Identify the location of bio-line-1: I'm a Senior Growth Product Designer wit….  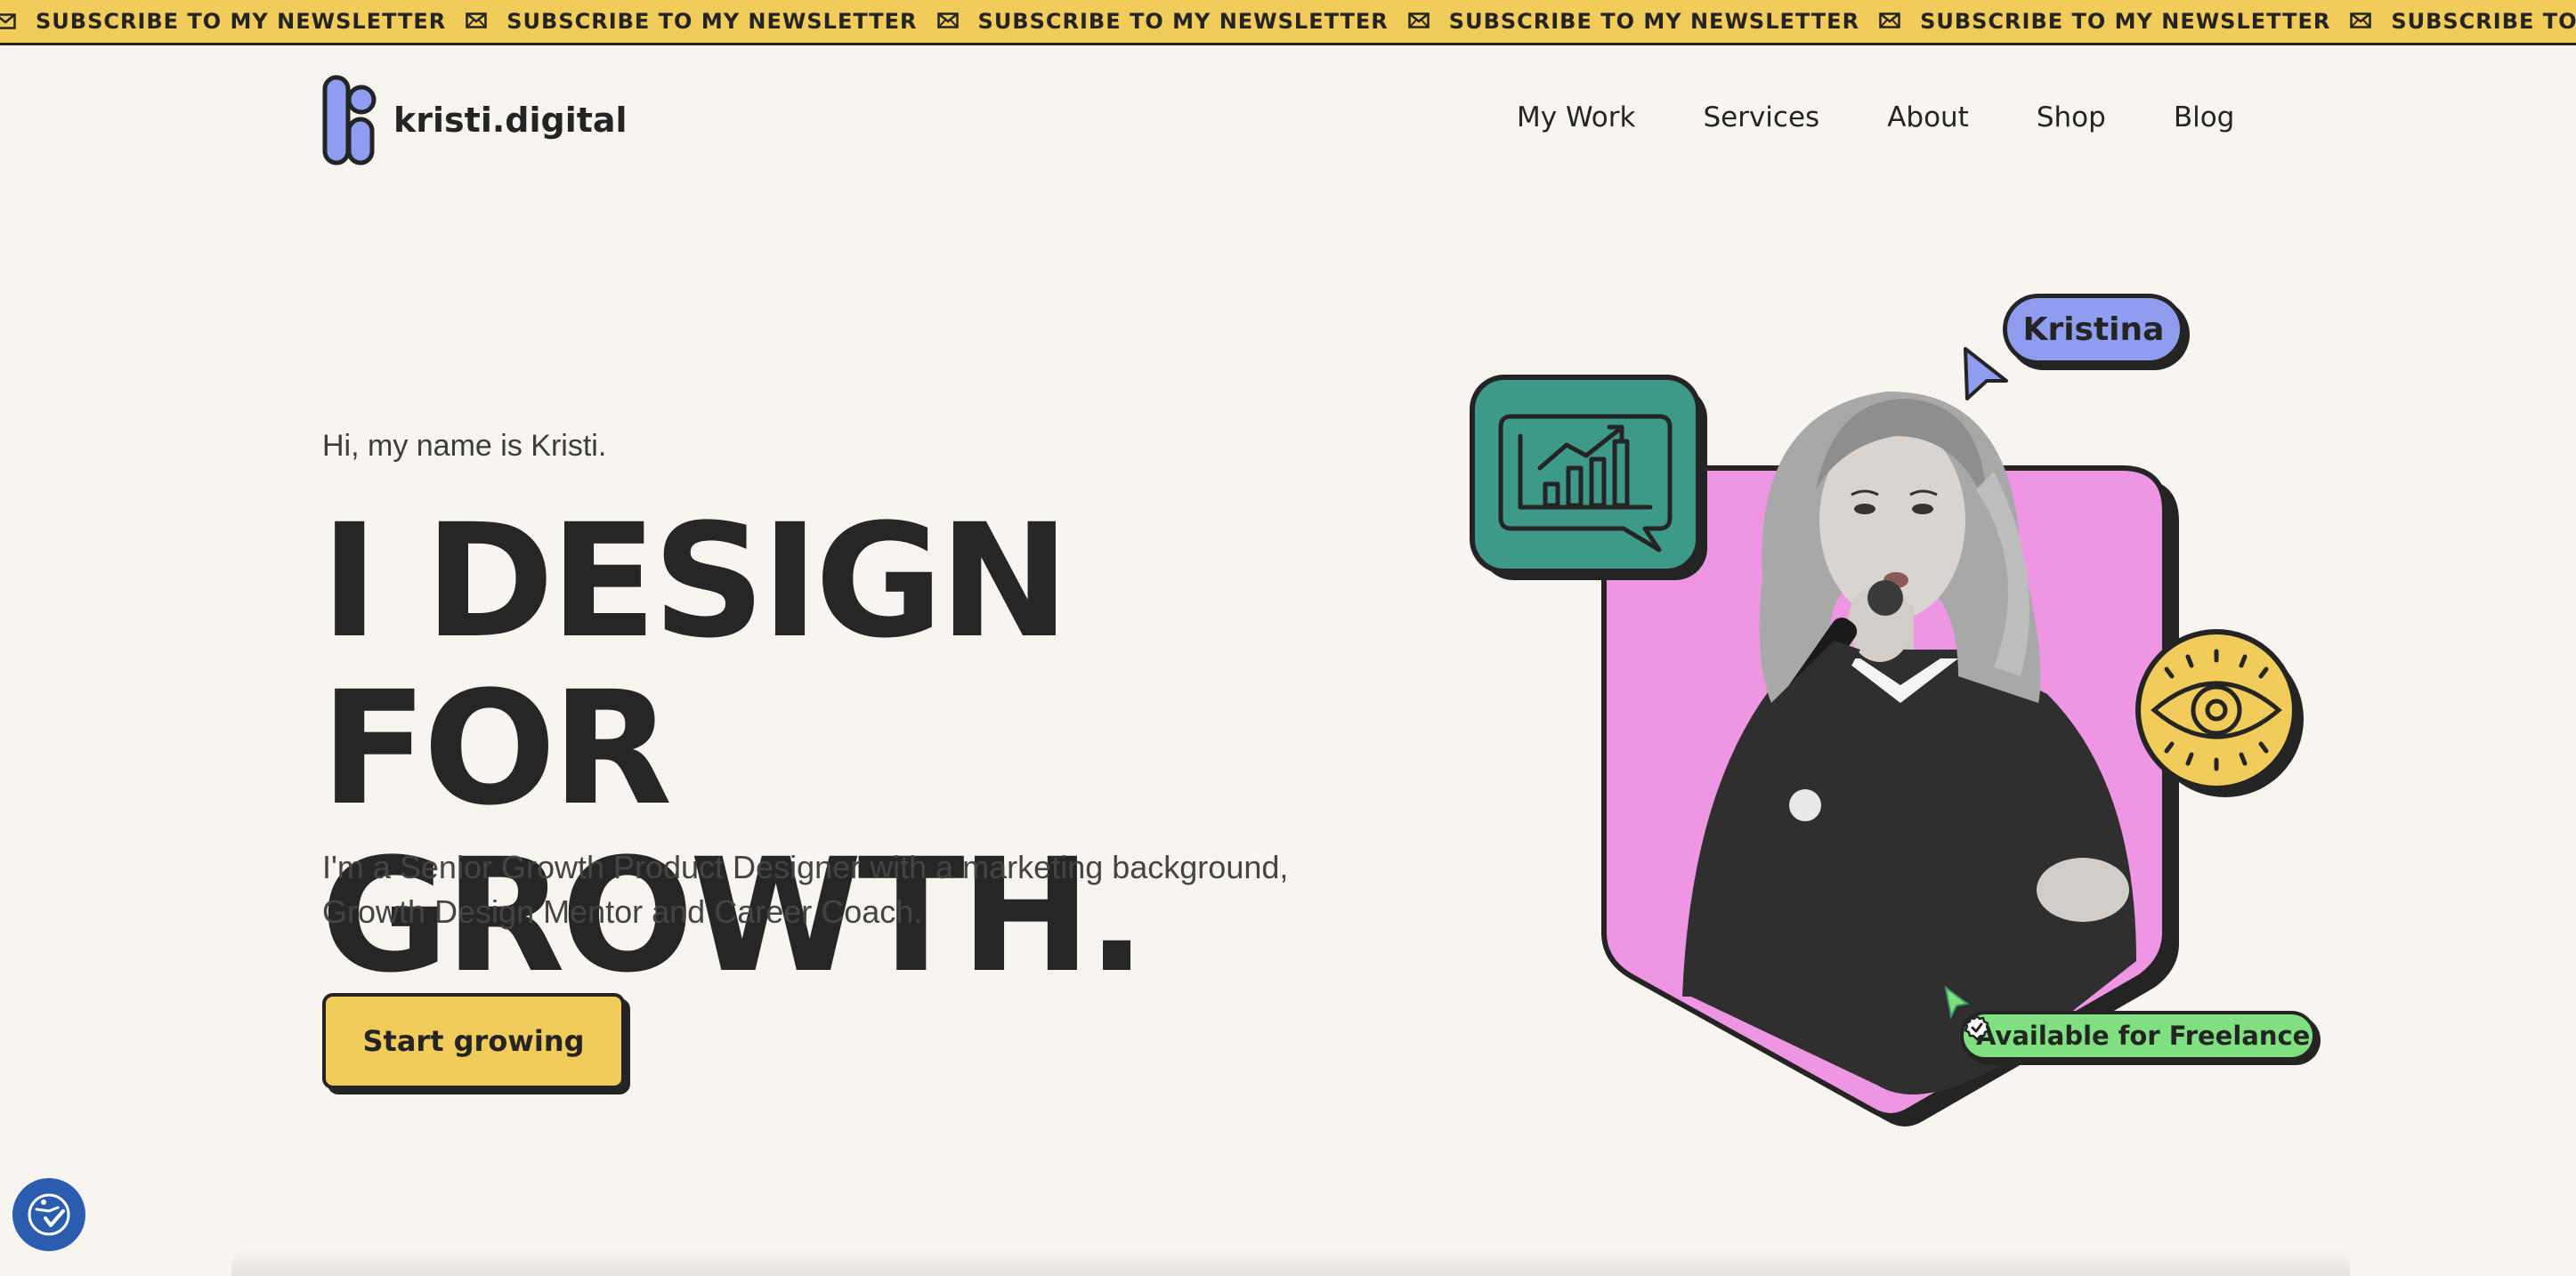
(805, 867).